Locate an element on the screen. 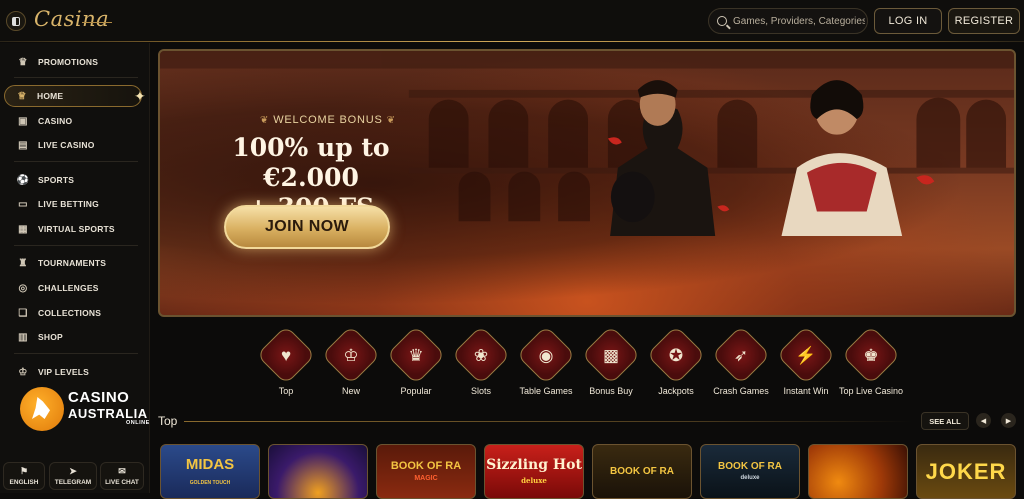  register-button: REGISTER is located at coordinates (984, 21).